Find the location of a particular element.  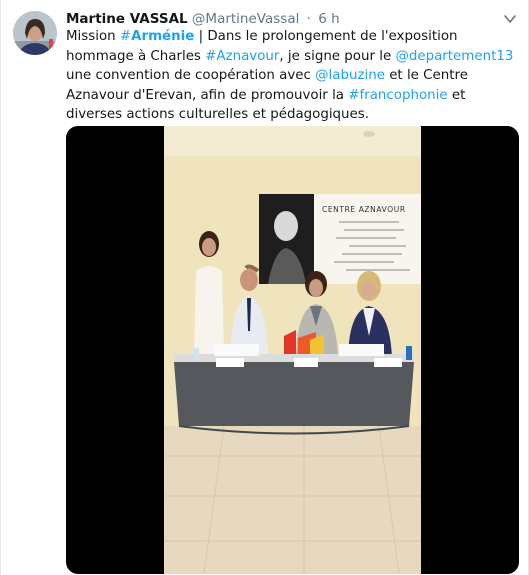

banner-text: CENTRE AZNAVOUR is located at coordinates (364, 209).